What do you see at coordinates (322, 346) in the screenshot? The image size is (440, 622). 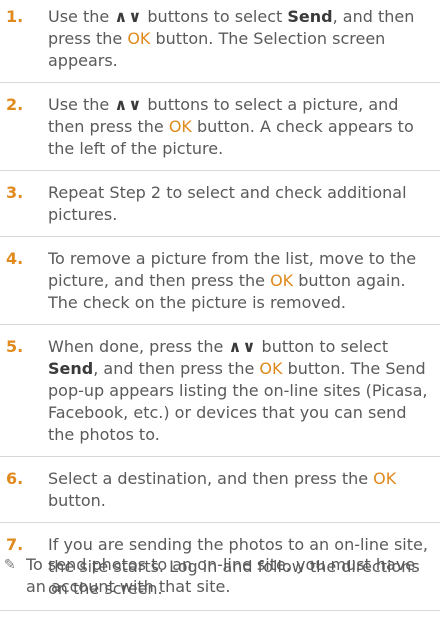 I see `step-text: button to select` at bounding box center [322, 346].